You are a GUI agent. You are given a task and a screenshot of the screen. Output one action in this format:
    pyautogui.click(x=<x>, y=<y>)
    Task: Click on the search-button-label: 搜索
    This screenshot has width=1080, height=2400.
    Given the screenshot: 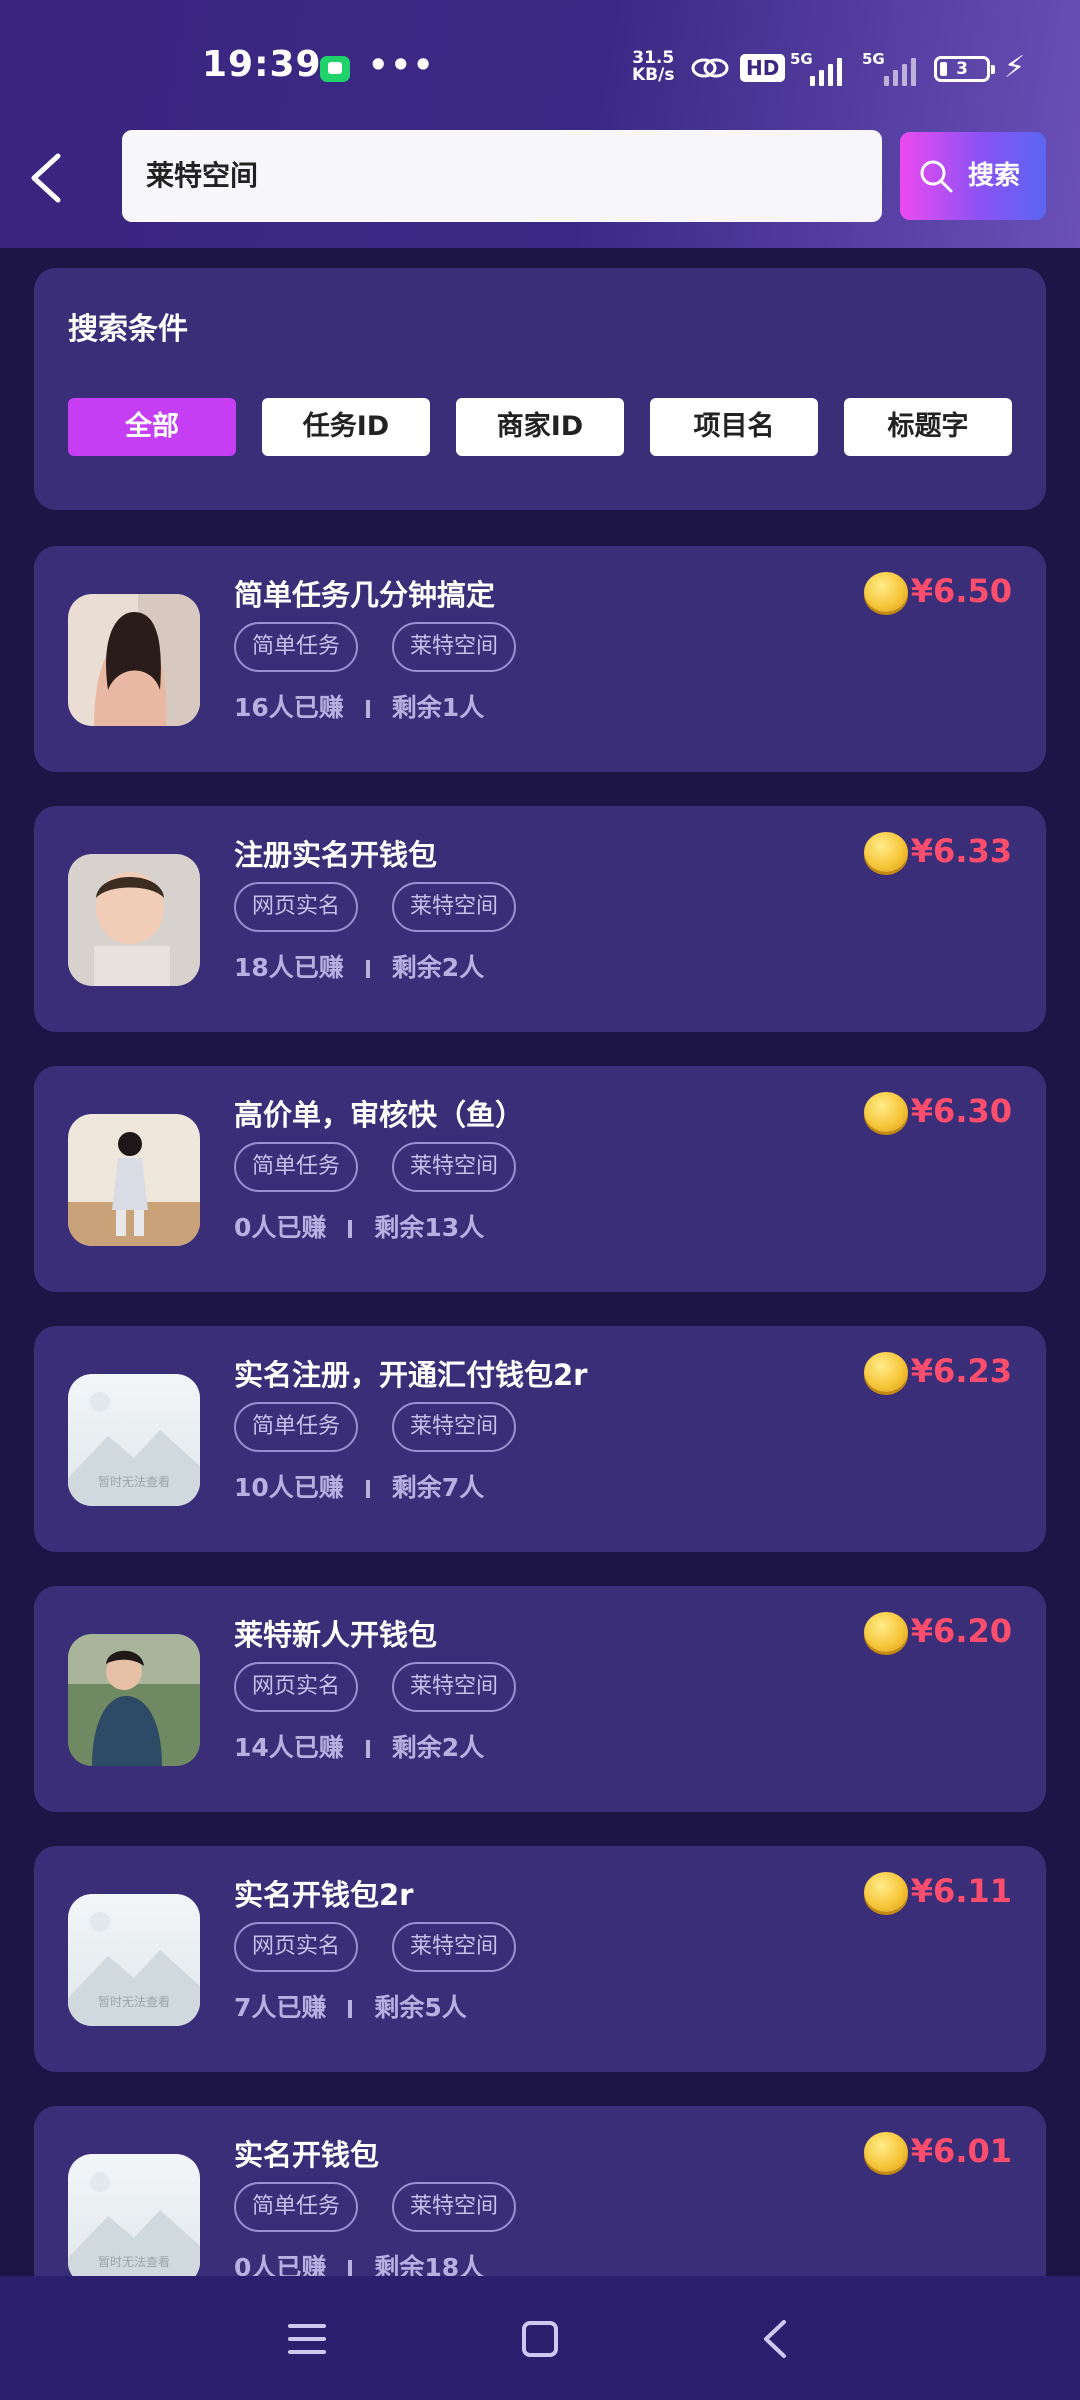 What is the action you would take?
    pyautogui.click(x=994, y=176)
    